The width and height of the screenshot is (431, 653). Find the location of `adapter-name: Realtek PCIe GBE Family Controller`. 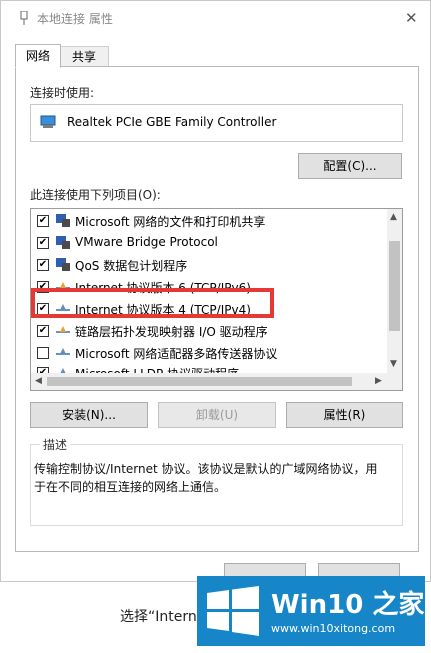

adapter-name: Realtek PCIe GBE Family Controller is located at coordinates (172, 122).